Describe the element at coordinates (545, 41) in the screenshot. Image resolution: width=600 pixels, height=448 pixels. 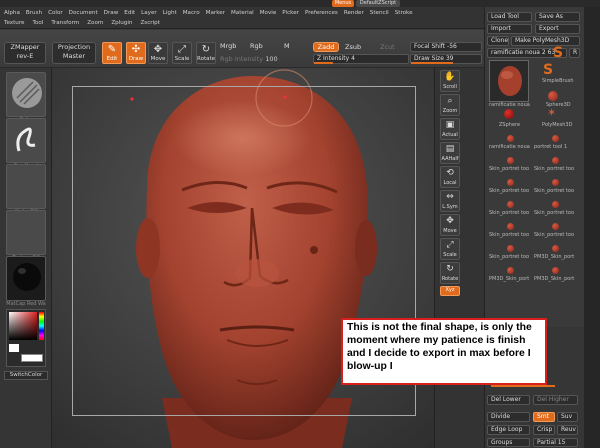
I see `make-polymesh-button: Make PolyMesh3D` at that location.